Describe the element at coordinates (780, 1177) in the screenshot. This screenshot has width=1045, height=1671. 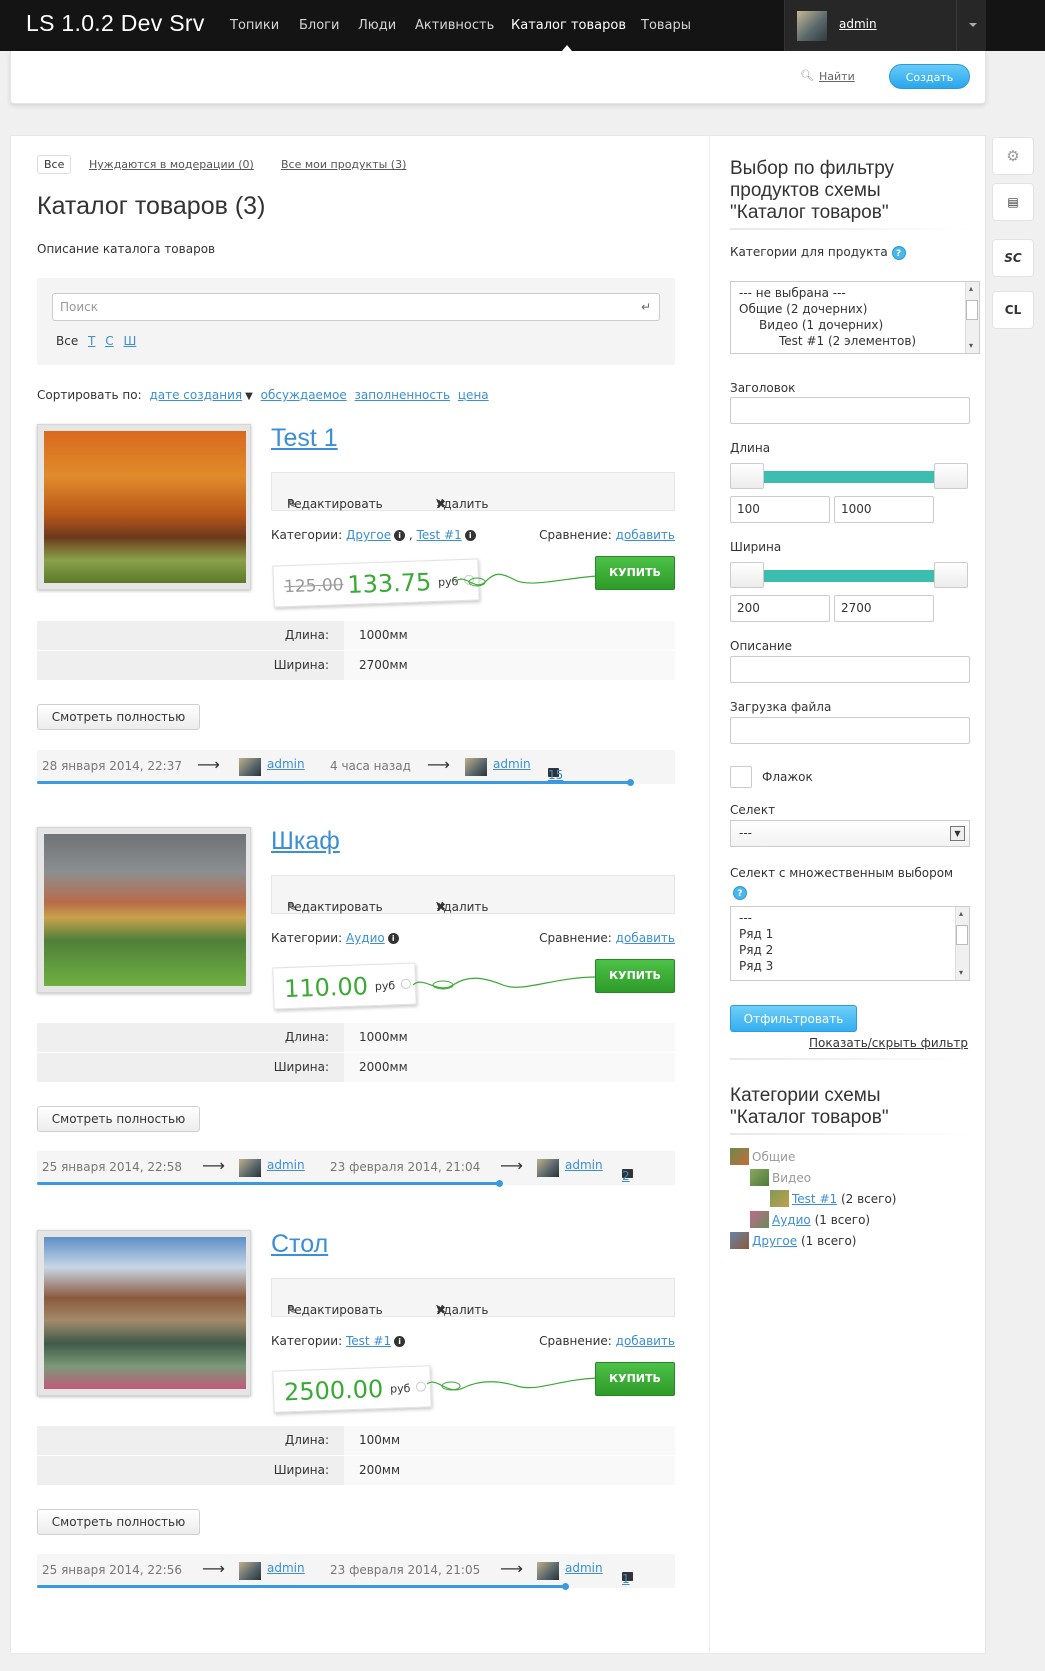
I see `tree-item-video: Видео` at that location.